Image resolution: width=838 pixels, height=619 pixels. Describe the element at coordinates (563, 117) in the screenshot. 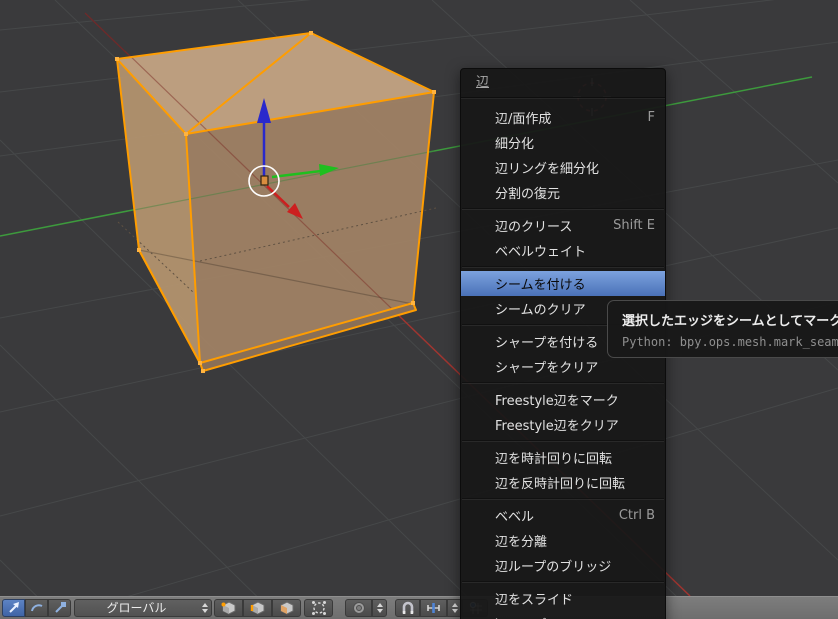

I see `menu-item-make-edge-face: 辺/面作成 F` at that location.